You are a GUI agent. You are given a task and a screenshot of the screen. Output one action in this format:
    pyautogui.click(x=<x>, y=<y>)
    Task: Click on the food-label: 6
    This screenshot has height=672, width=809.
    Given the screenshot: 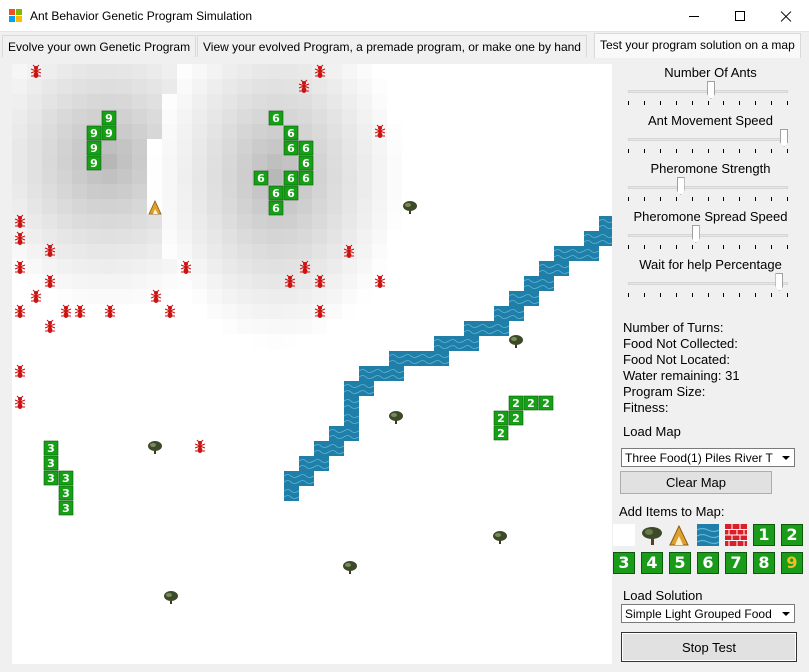 What is the action you would take?
    pyautogui.click(x=306, y=148)
    